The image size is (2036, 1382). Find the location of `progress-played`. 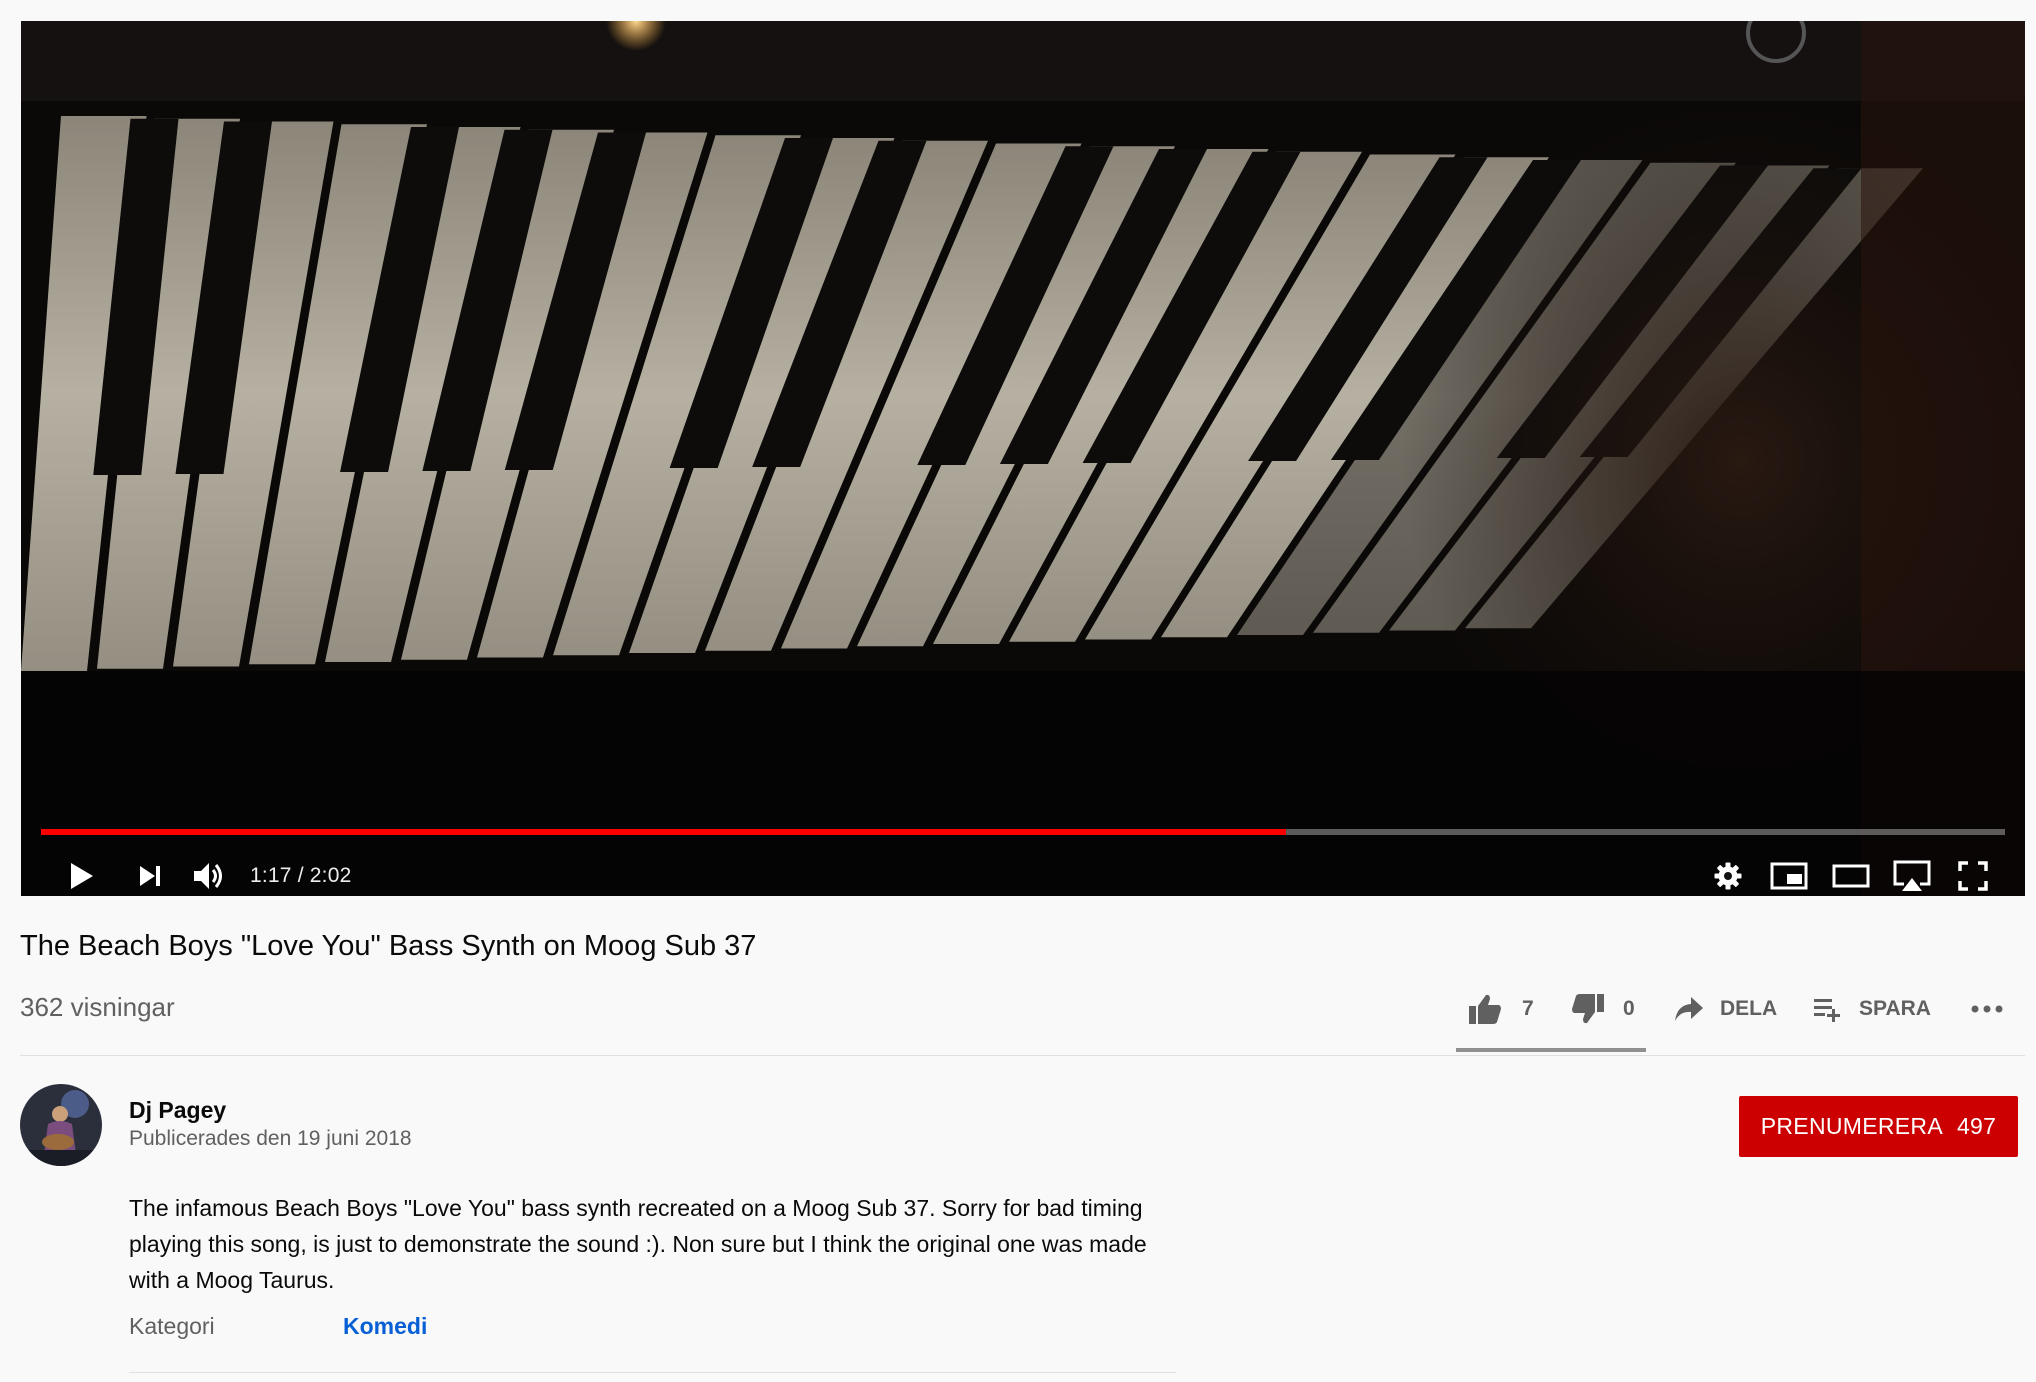

progress-played is located at coordinates (664, 832).